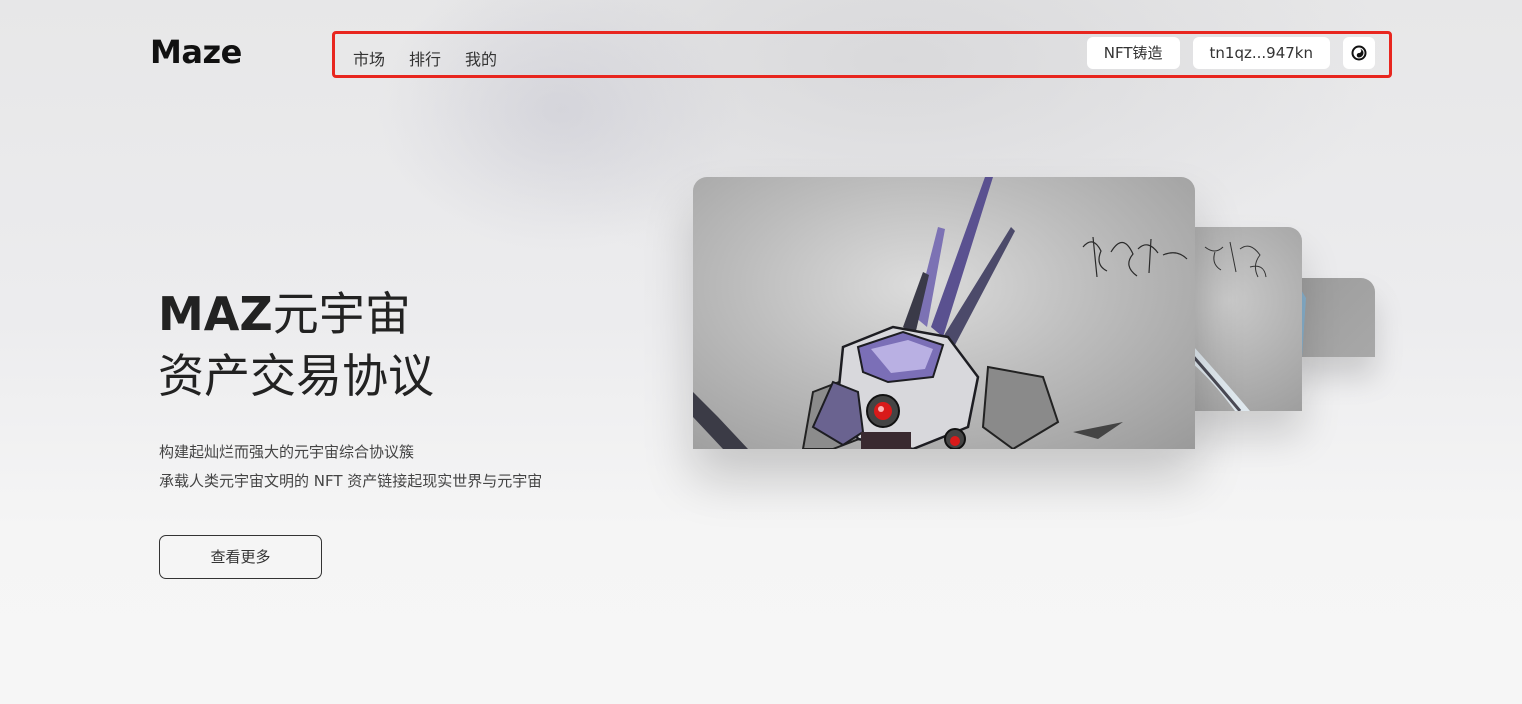 The image size is (1522, 704). Describe the element at coordinates (296, 376) in the screenshot. I see `hero-title-line2: 资产交易协议` at that location.